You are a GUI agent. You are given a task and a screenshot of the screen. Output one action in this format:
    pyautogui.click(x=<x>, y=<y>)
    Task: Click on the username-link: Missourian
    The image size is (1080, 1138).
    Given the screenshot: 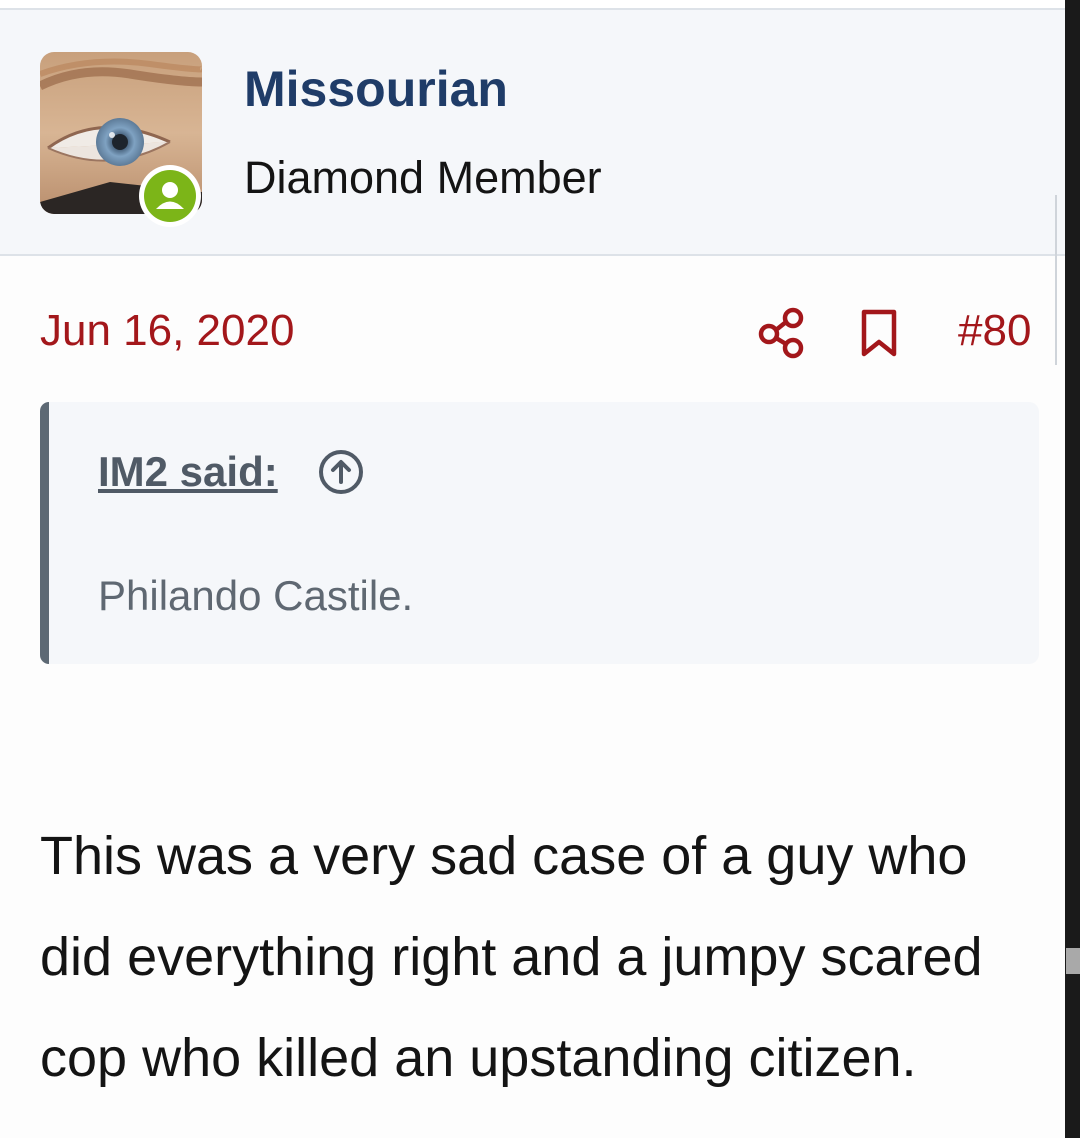 What is the action you would take?
    pyautogui.click(x=376, y=89)
    